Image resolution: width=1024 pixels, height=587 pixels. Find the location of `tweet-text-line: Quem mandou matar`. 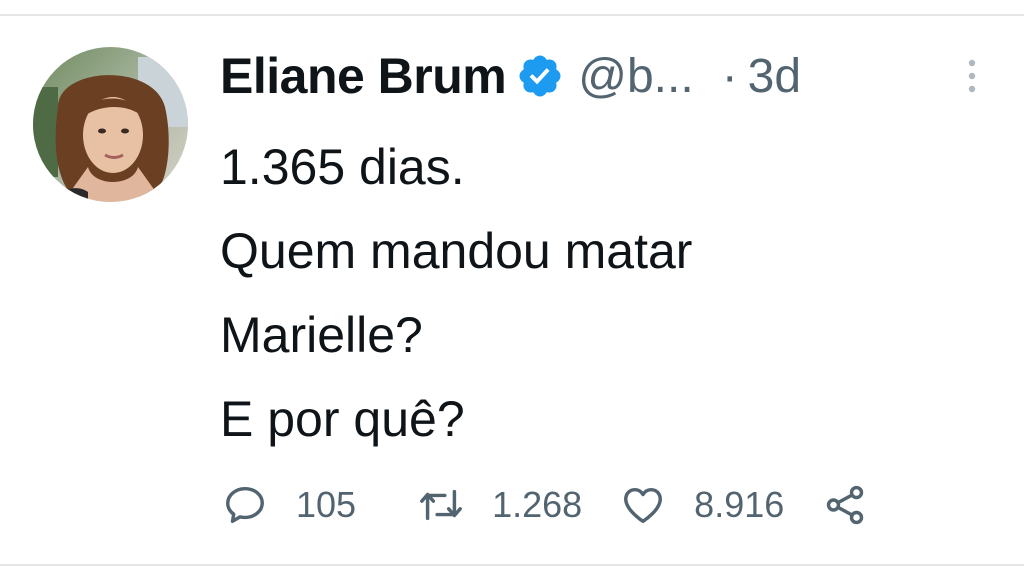

tweet-text-line: Quem mandou matar is located at coordinates (456, 251).